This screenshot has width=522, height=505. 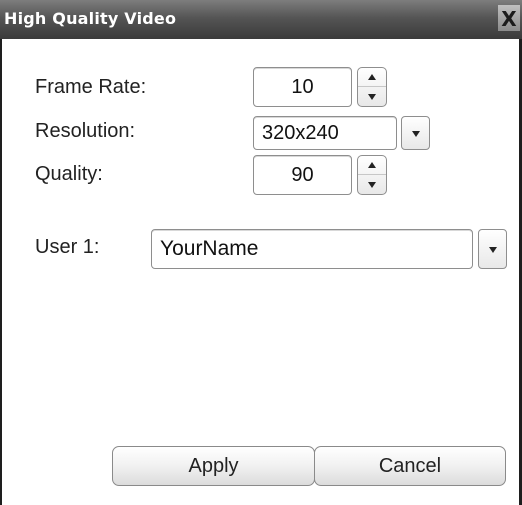 I want to click on quality-value: 90, so click(x=302, y=175).